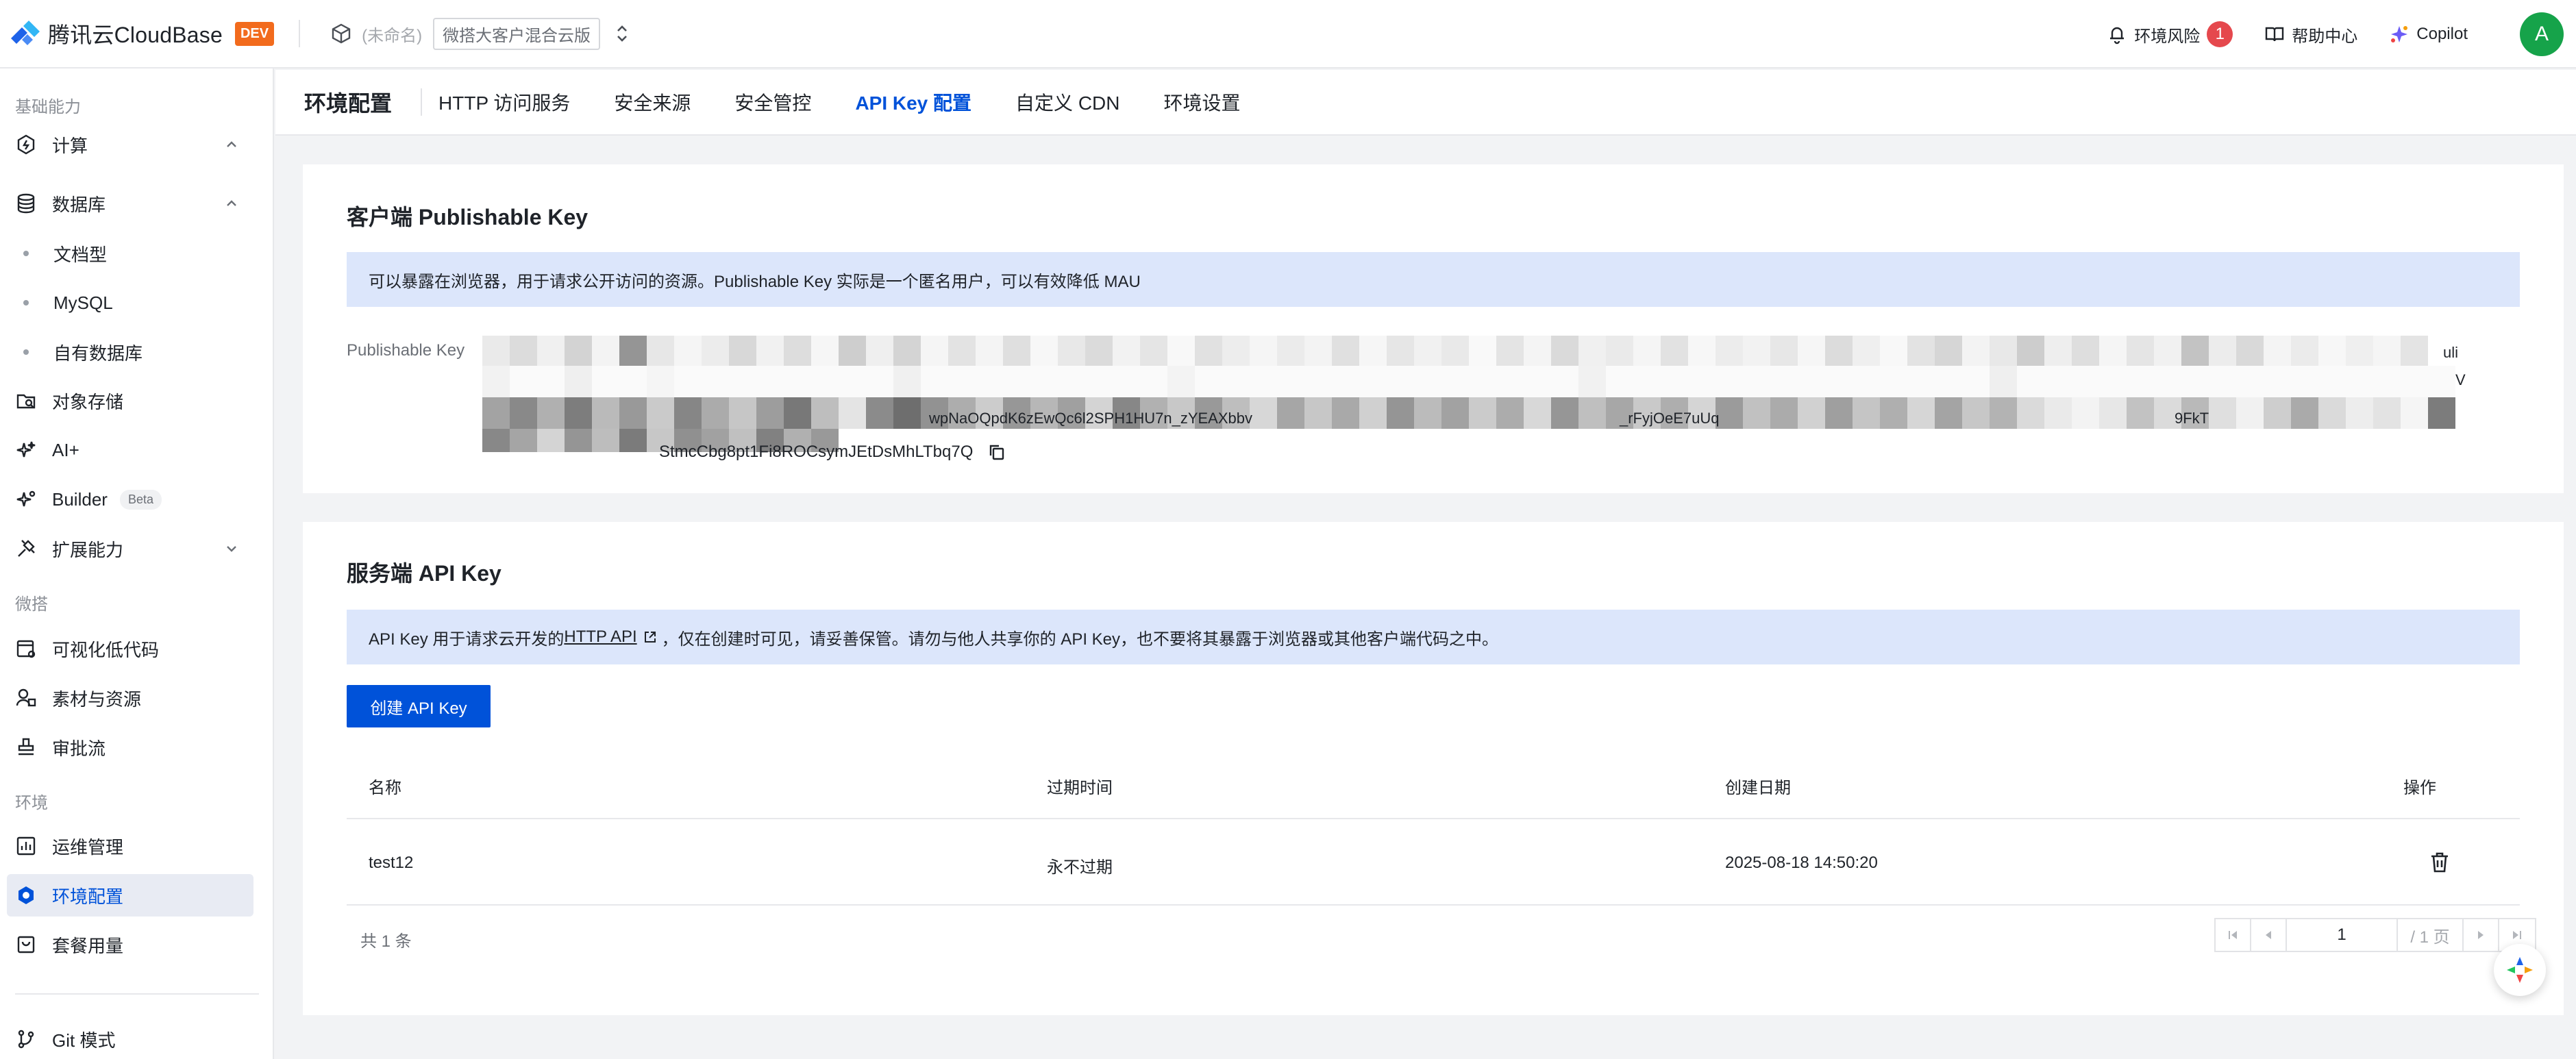 This screenshot has height=1059, width=2576. What do you see at coordinates (1801, 863) in the screenshot?
I see `cell-created: 2025-08-18 14:50:20` at bounding box center [1801, 863].